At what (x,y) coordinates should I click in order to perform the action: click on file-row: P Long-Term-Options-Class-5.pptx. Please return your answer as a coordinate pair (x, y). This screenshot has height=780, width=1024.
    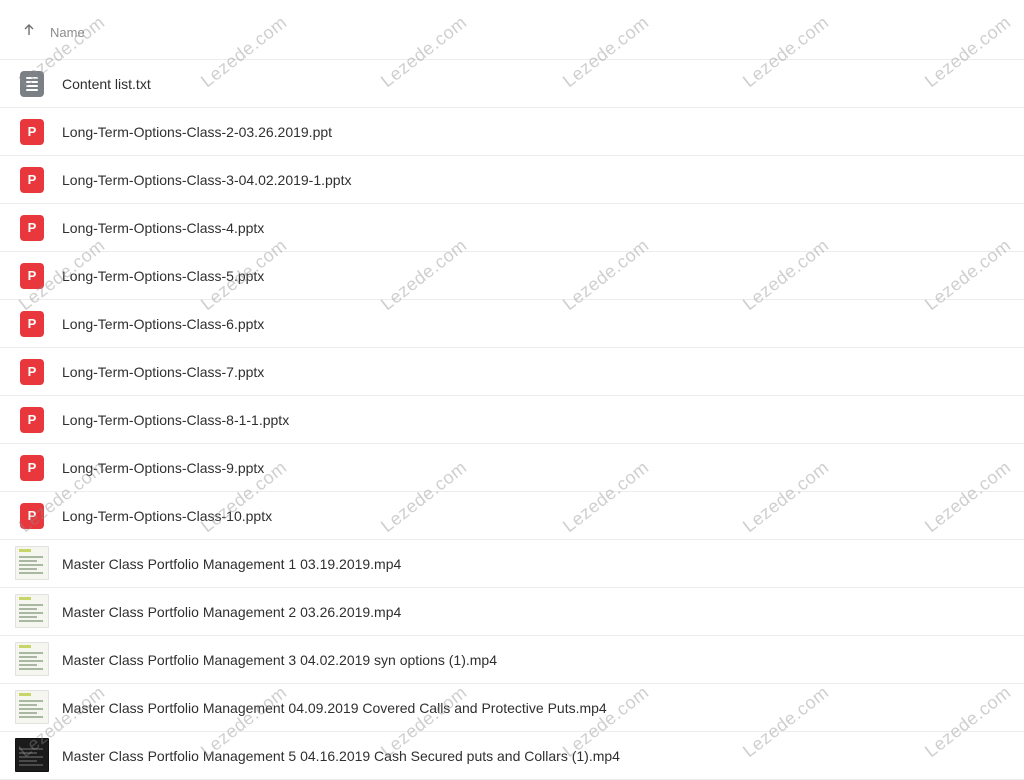
    Looking at the image, I should click on (512, 276).